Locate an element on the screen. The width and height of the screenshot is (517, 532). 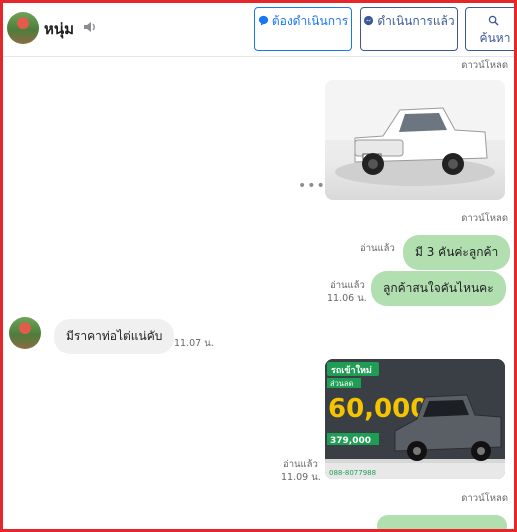
message-time: 11.09 น. is located at coordinates (301, 477).